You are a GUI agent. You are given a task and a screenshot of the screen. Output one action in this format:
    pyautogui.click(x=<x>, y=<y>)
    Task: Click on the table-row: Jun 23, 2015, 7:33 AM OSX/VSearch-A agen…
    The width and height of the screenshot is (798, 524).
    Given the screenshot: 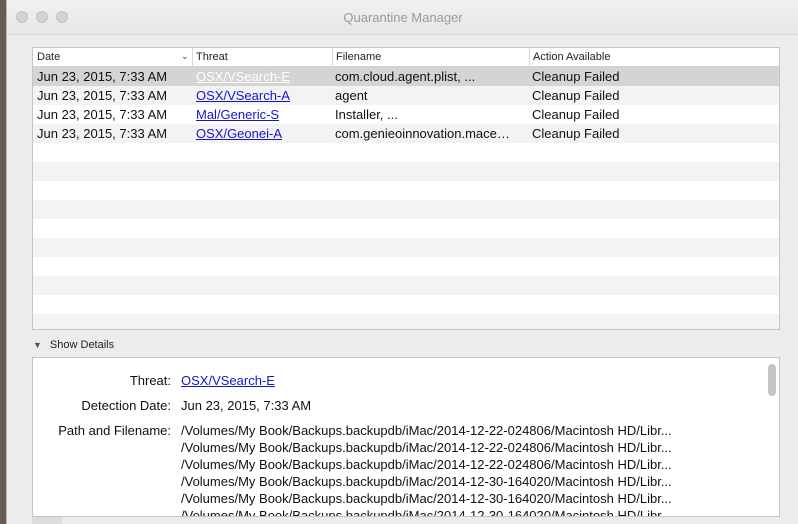 What is the action you would take?
    pyautogui.click(x=406, y=95)
    